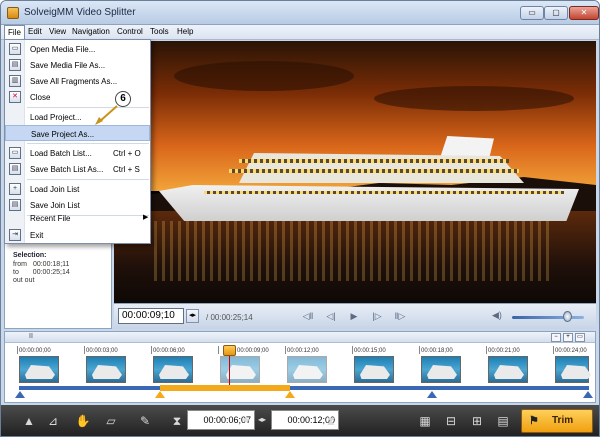 The image size is (600, 437). What do you see at coordinates (145, 421) in the screenshot?
I see `edit-icon: ✎` at bounding box center [145, 421].